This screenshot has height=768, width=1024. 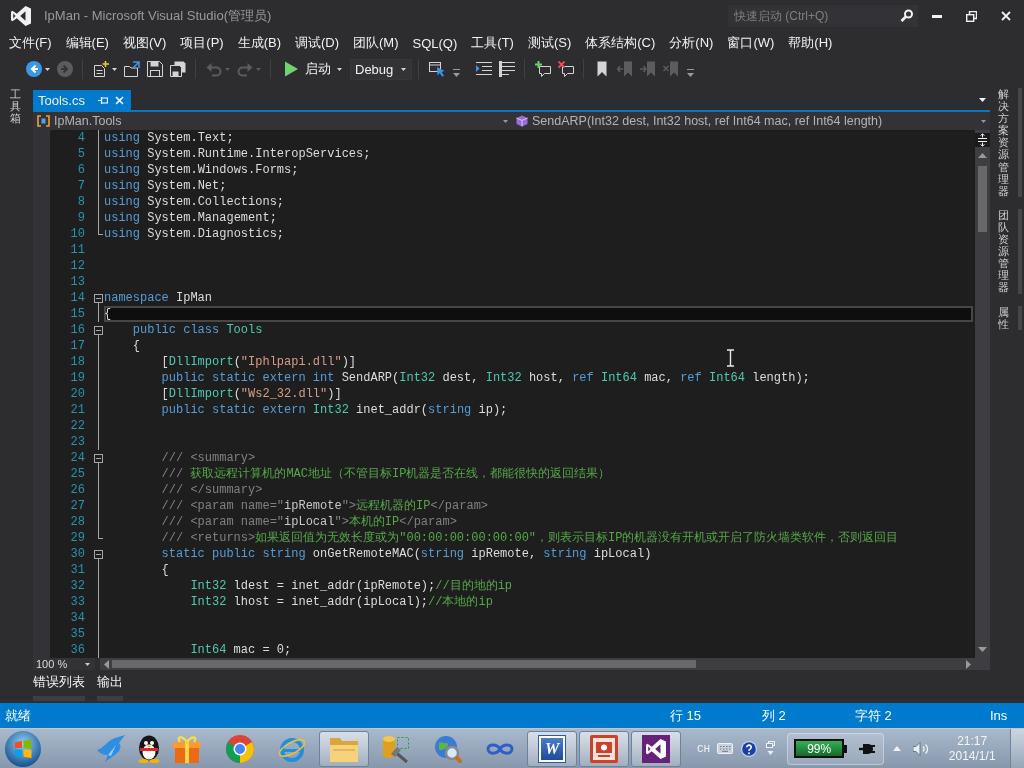 I want to click on speech-bubble-plus-icon, so click(x=542, y=69).